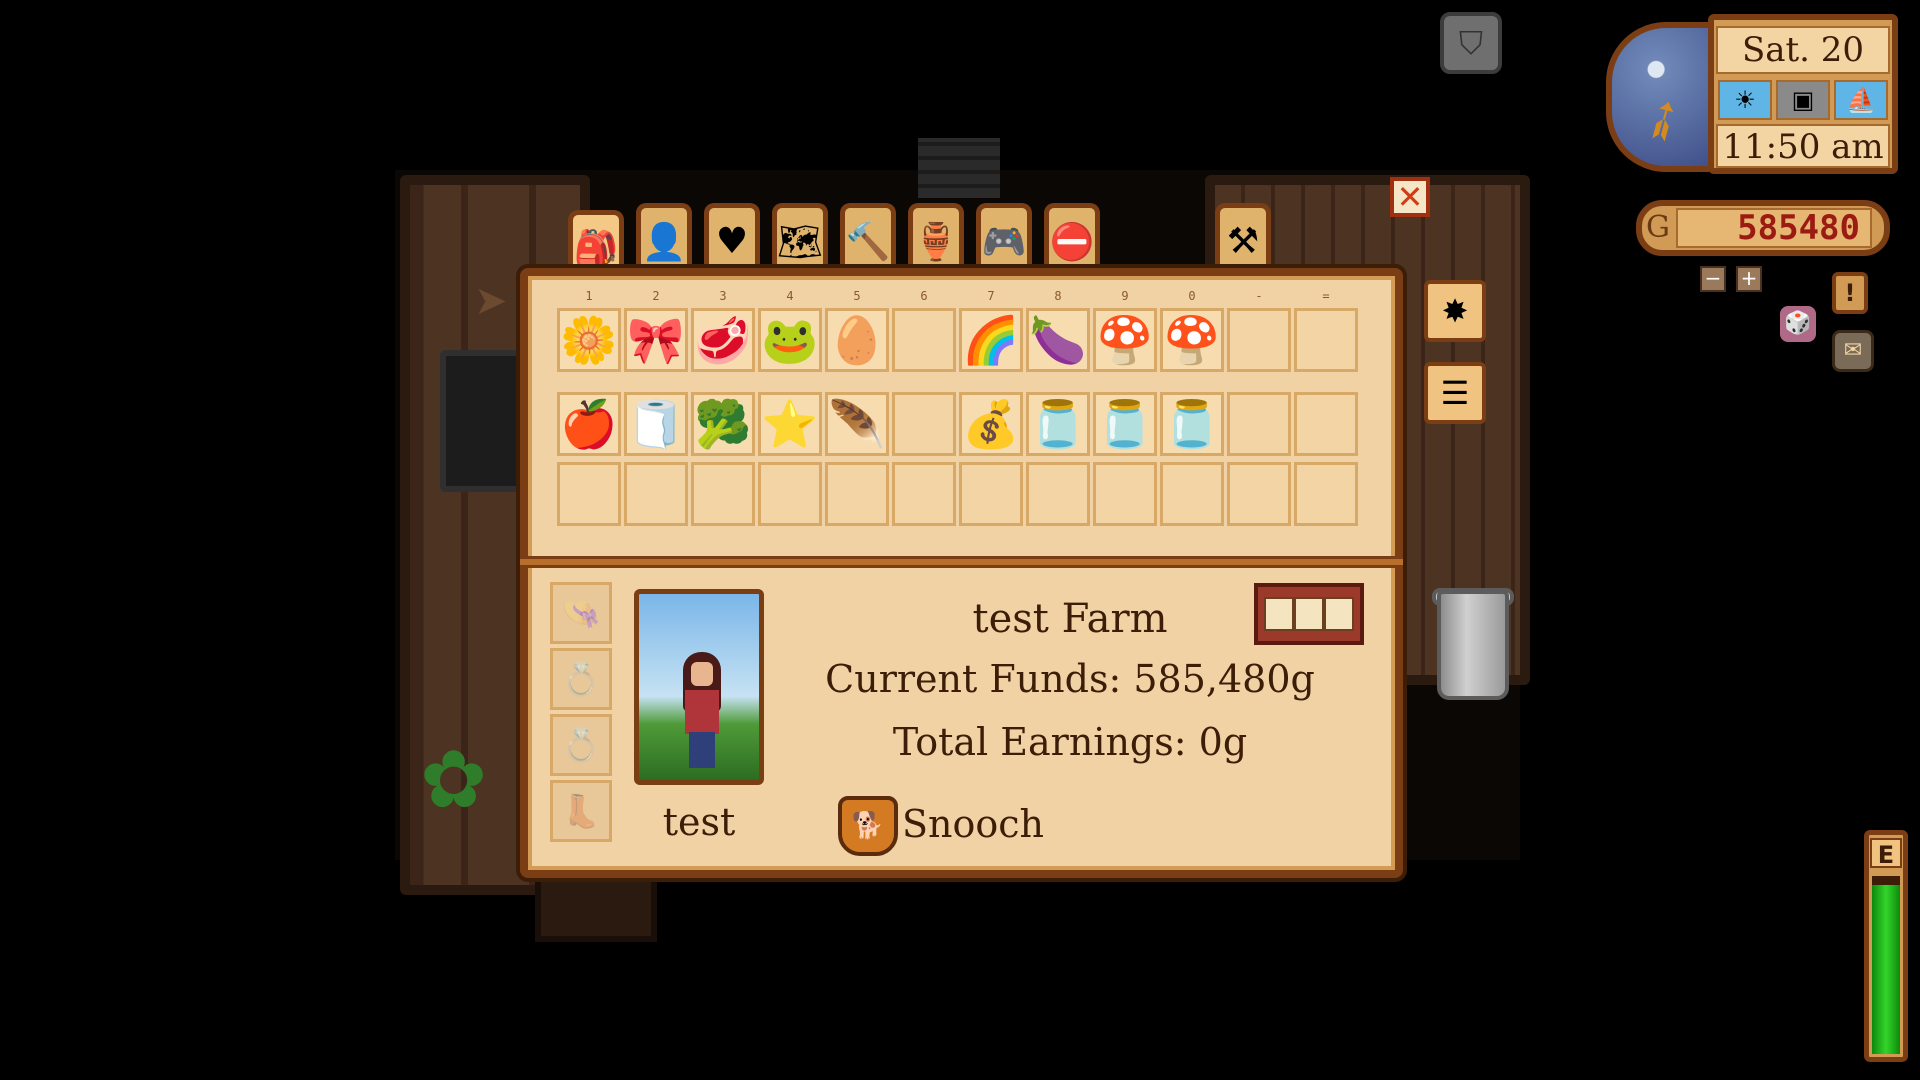 Image resolution: width=1920 pixels, height=1080 pixels. I want to click on purple-cloth-icon: 🎀, so click(656, 340).